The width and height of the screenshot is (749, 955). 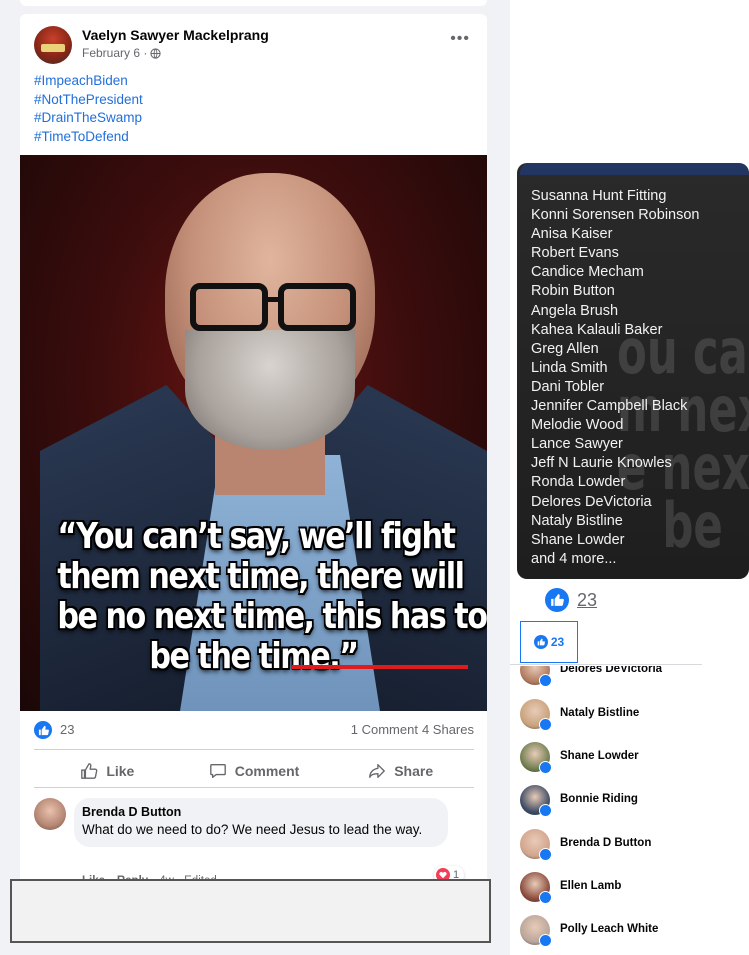 I want to click on reactor-row: Ellen Lamb, so click(x=630, y=889).